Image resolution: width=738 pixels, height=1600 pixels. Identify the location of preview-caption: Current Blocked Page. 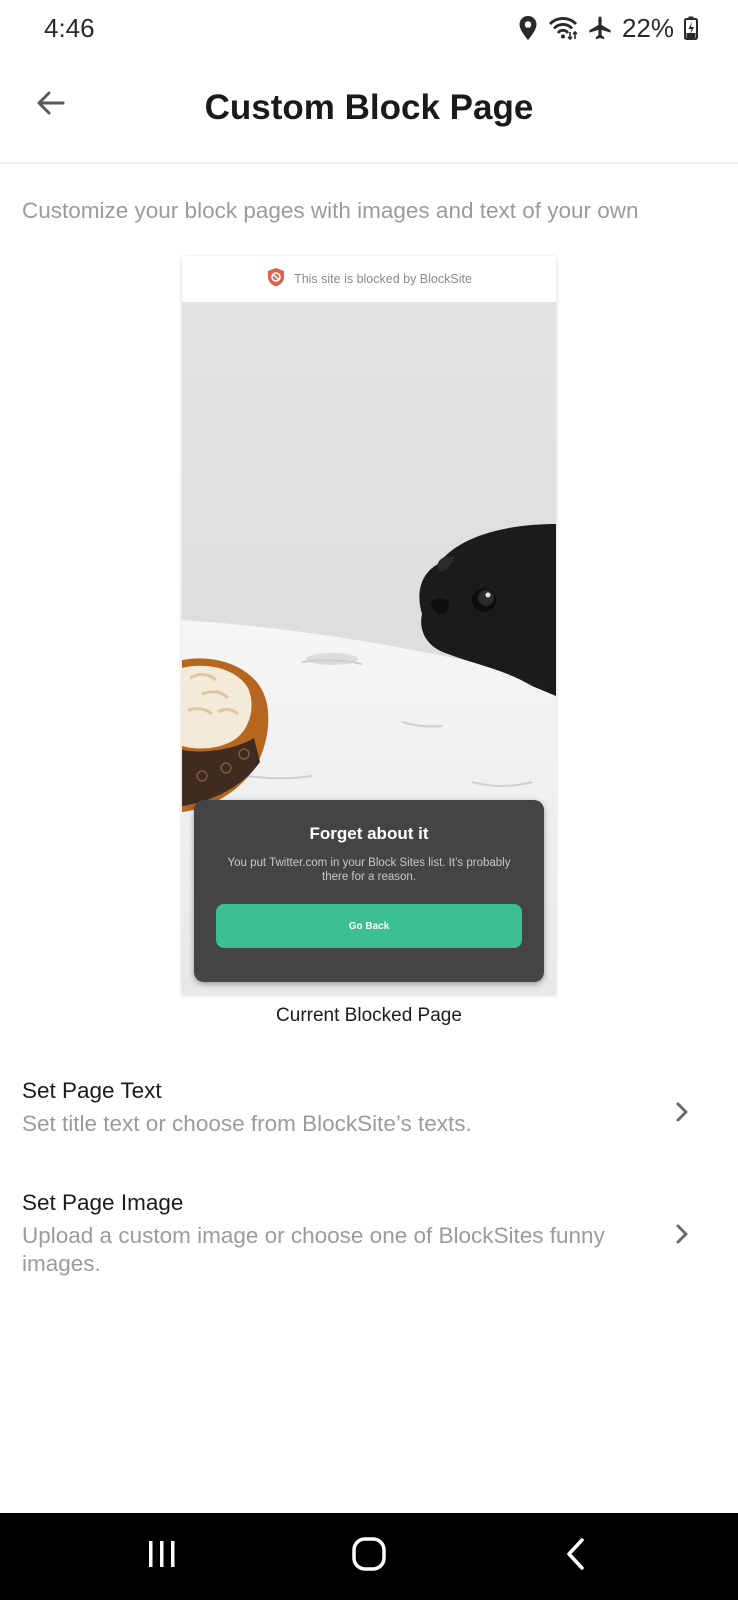
(369, 1015).